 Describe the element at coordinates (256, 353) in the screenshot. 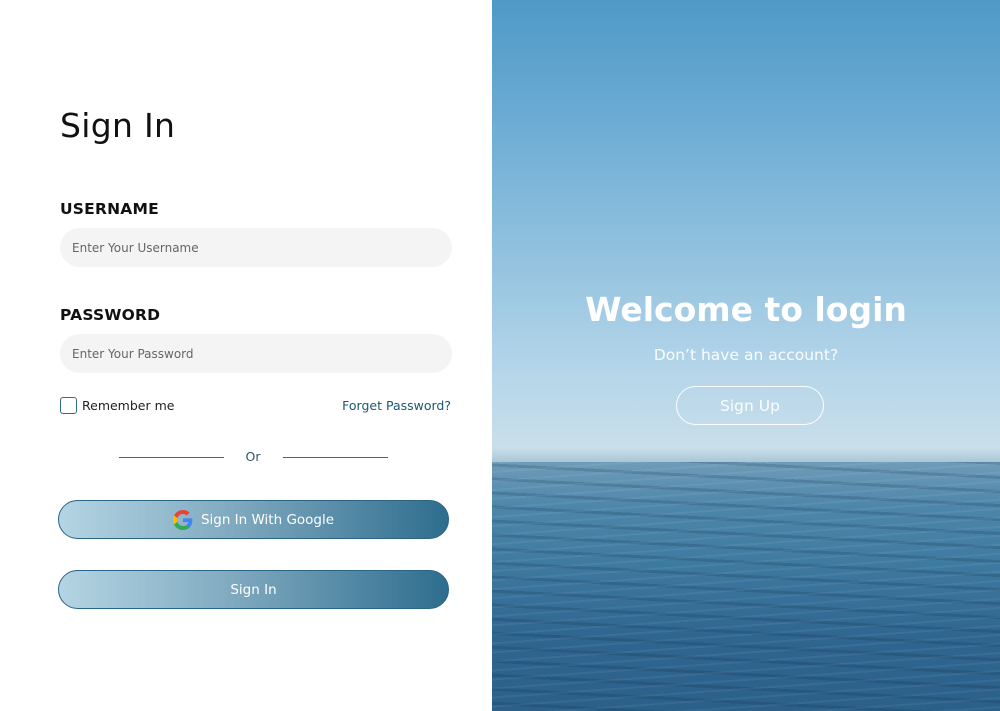

I see `password-input` at that location.